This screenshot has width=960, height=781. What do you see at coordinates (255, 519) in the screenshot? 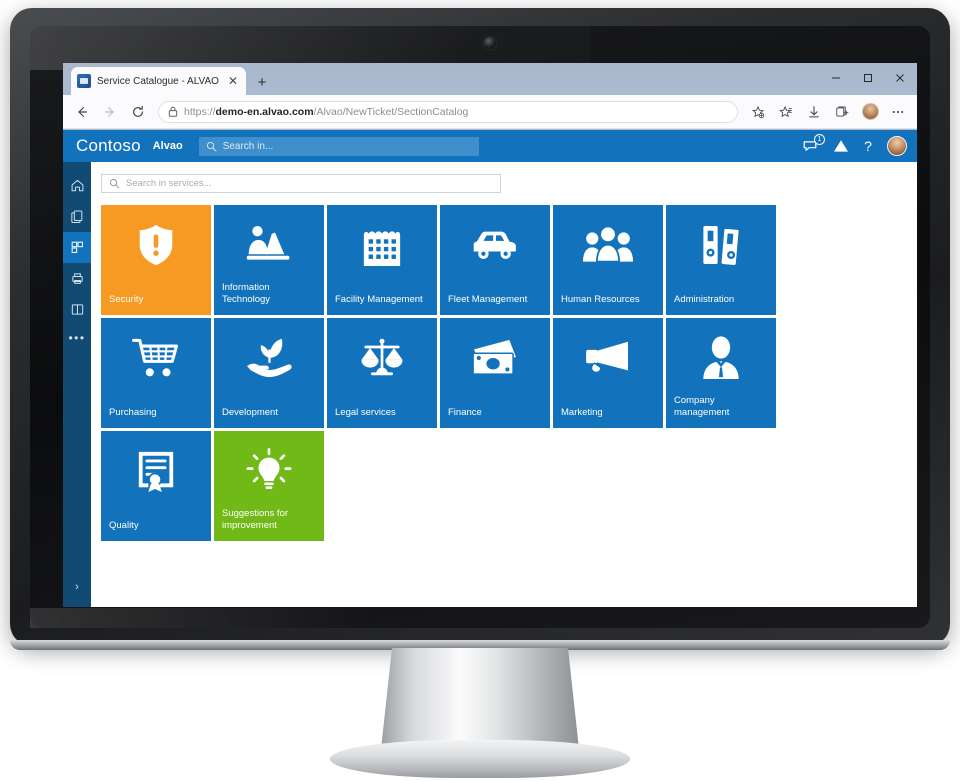
I see `service-tile-label: Suggestions for improvement` at bounding box center [255, 519].